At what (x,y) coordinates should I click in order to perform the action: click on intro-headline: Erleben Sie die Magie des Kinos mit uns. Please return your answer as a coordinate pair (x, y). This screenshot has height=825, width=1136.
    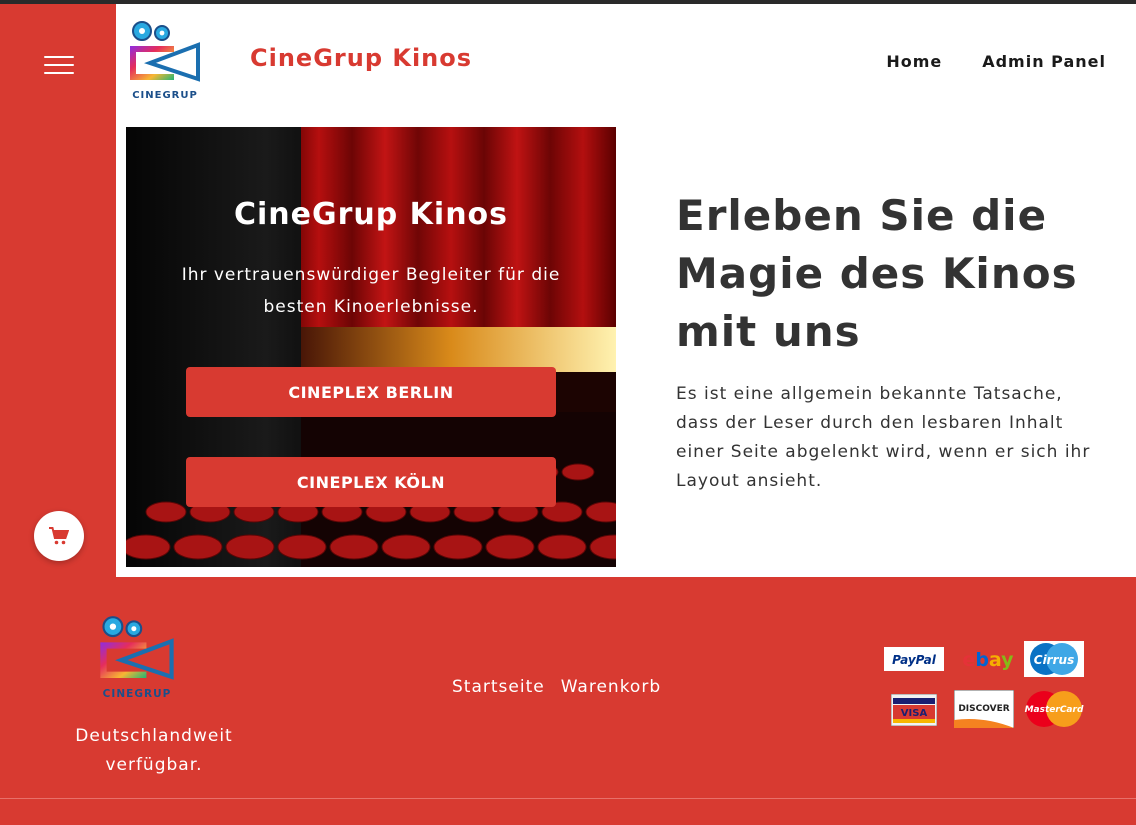
    Looking at the image, I should click on (877, 273).